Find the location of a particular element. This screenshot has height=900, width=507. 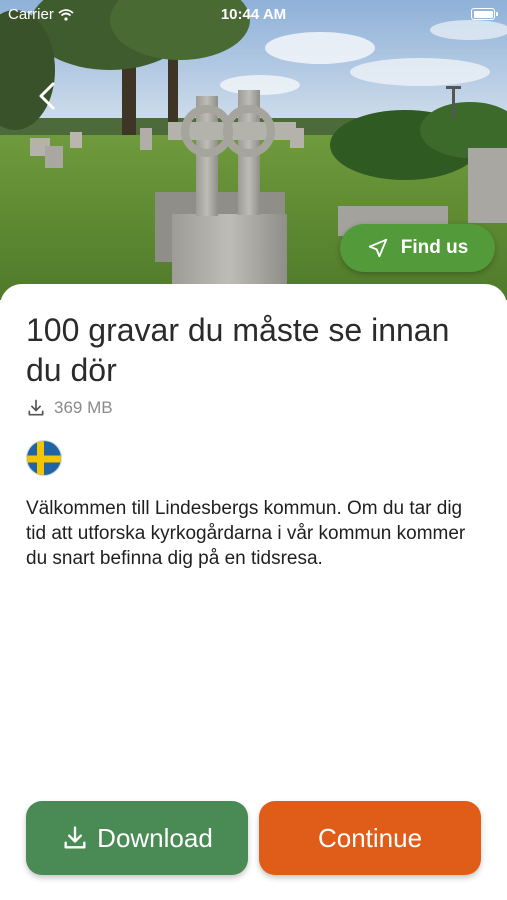

continue-label: Continue is located at coordinates (370, 837).